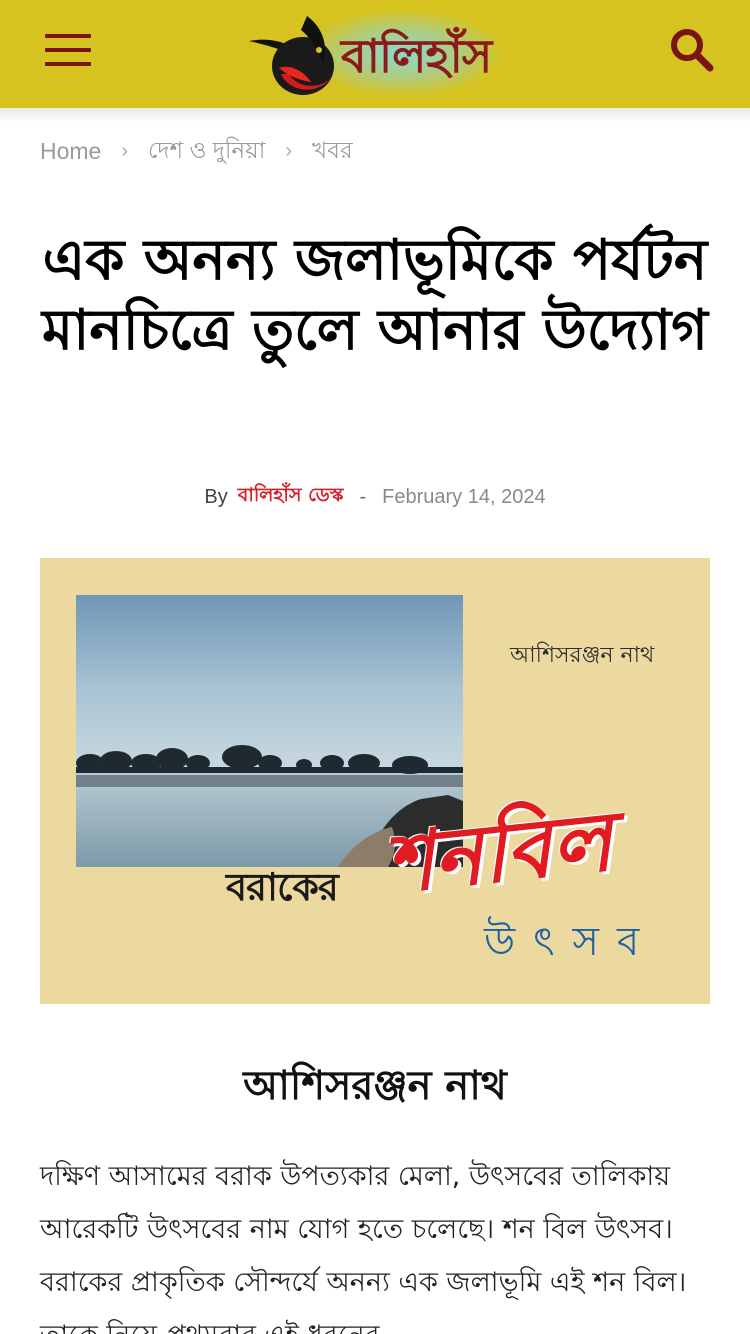 The height and width of the screenshot is (1334, 750). What do you see at coordinates (70, 151) in the screenshot?
I see `breadcrumb-home: Home` at bounding box center [70, 151].